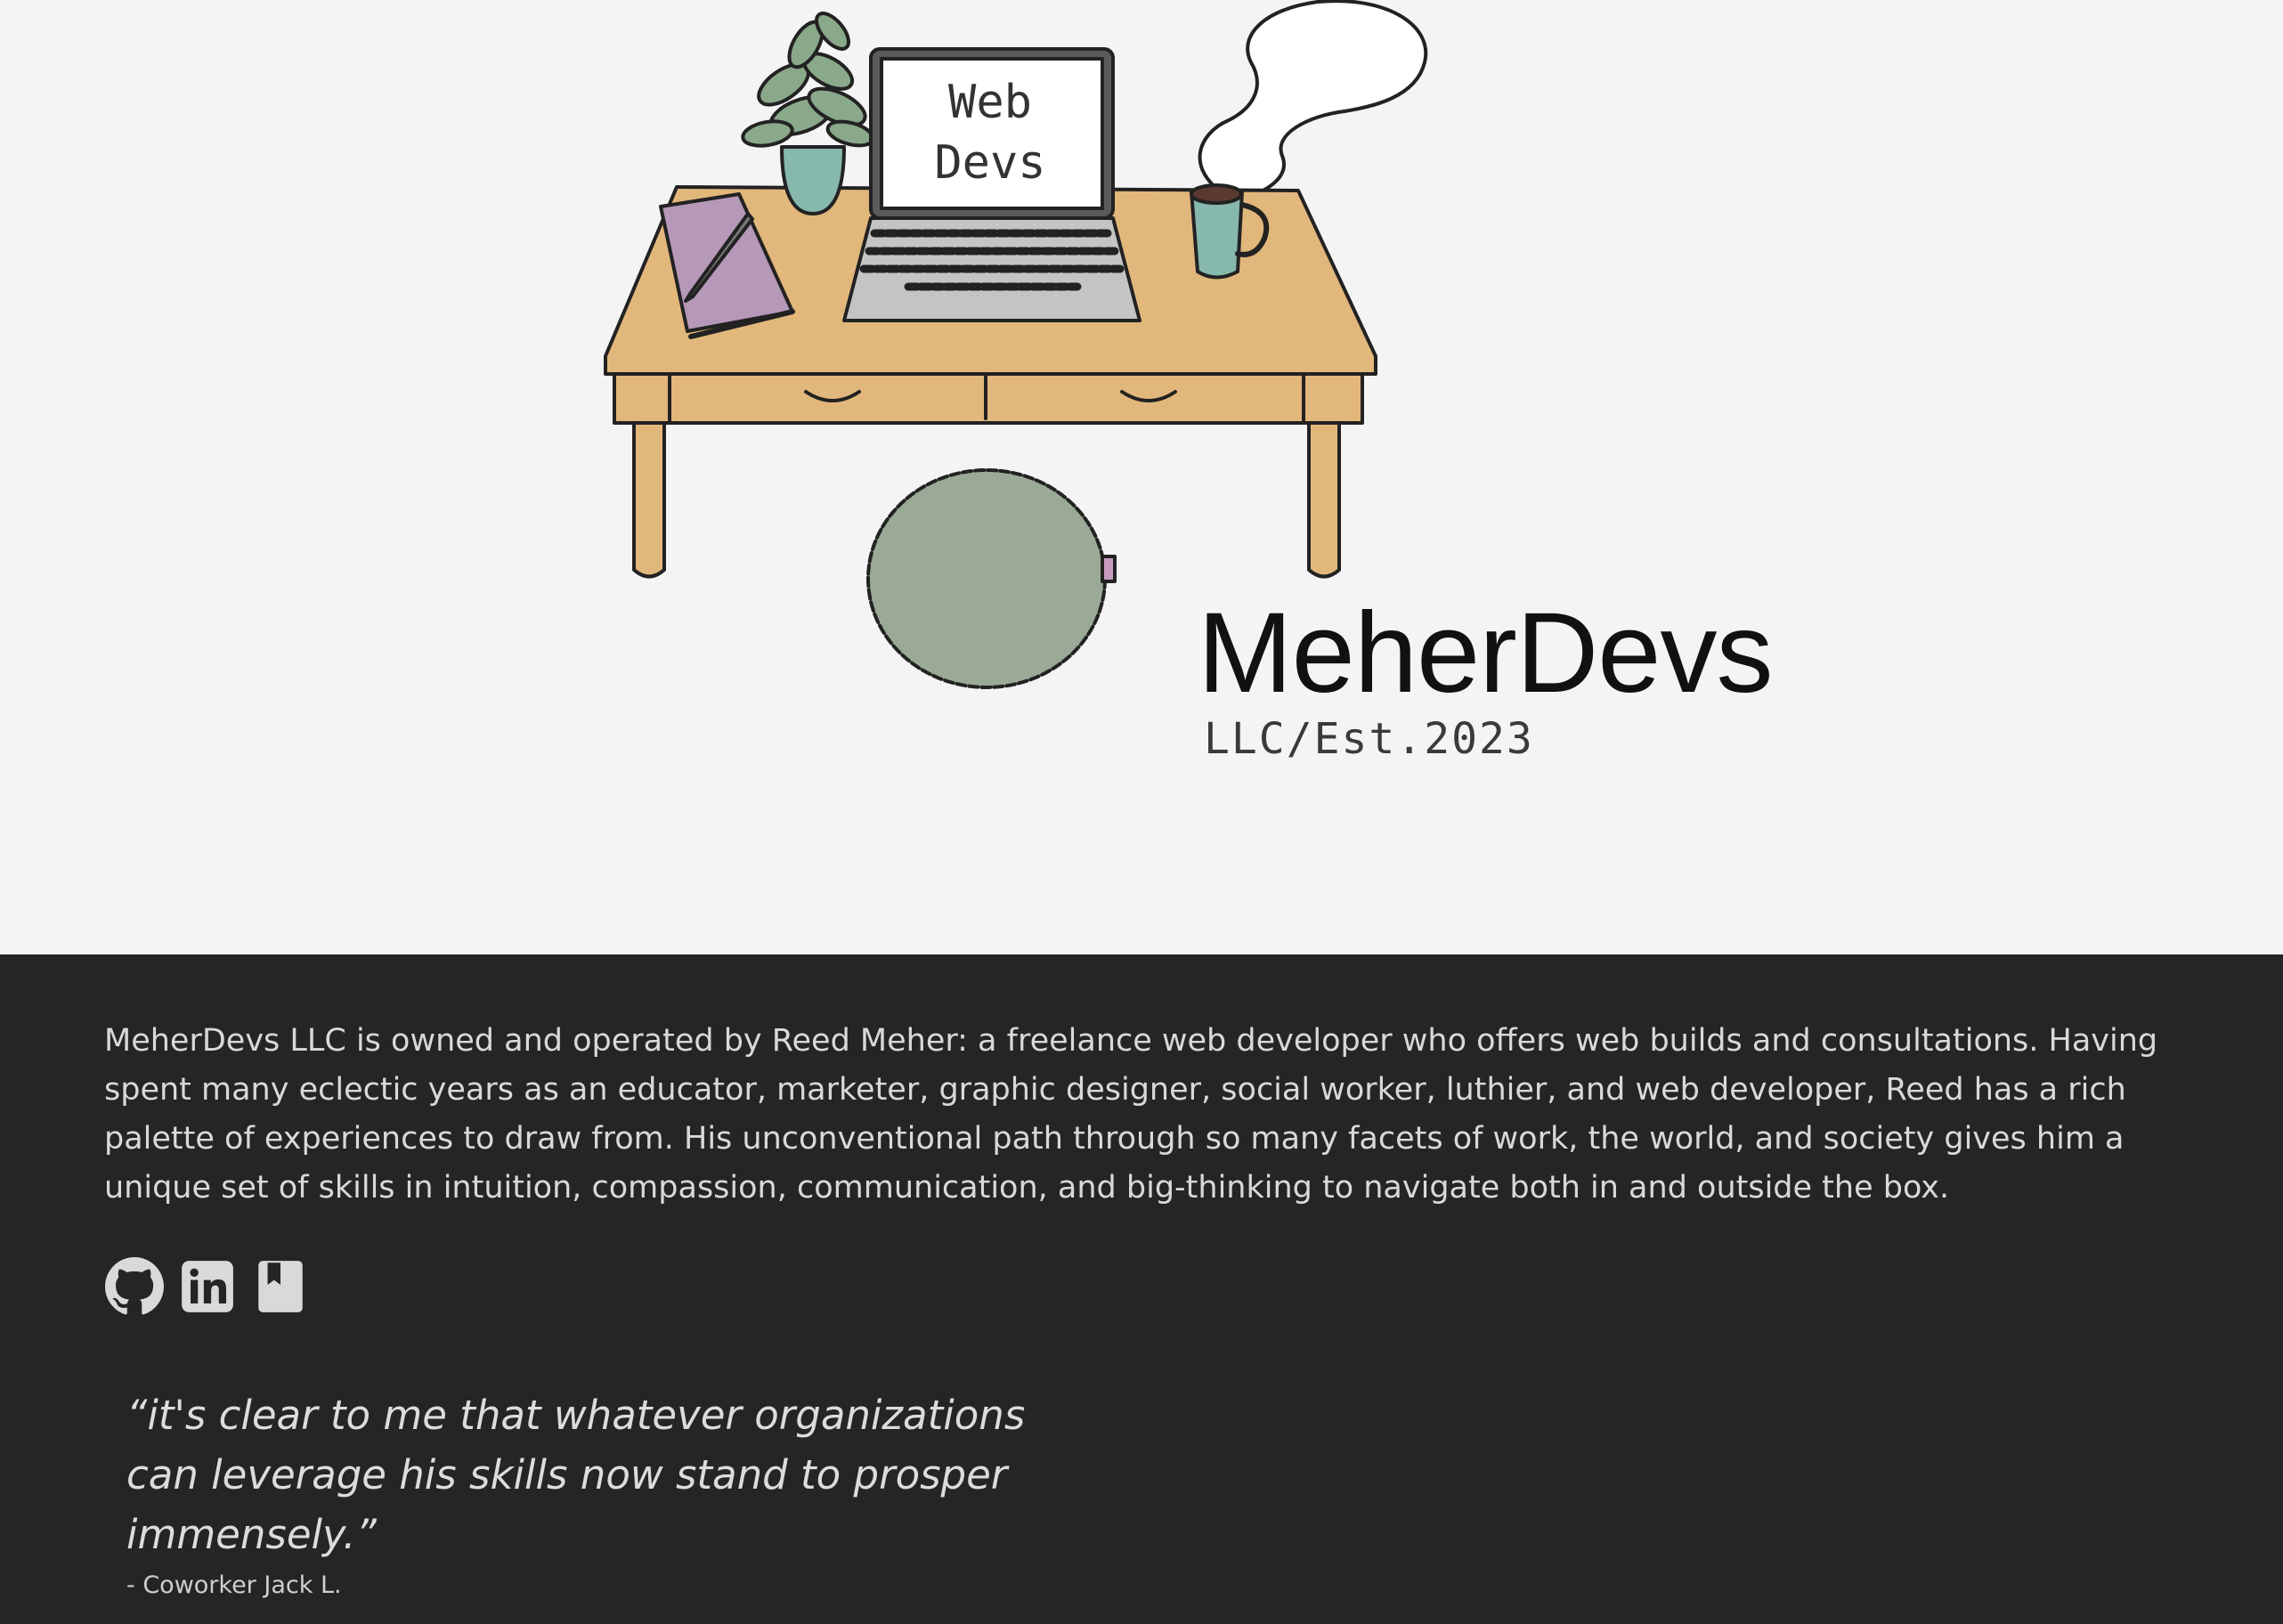 The width and height of the screenshot is (2283, 1624). What do you see at coordinates (1313, 99) in the screenshot?
I see `steam-icon` at bounding box center [1313, 99].